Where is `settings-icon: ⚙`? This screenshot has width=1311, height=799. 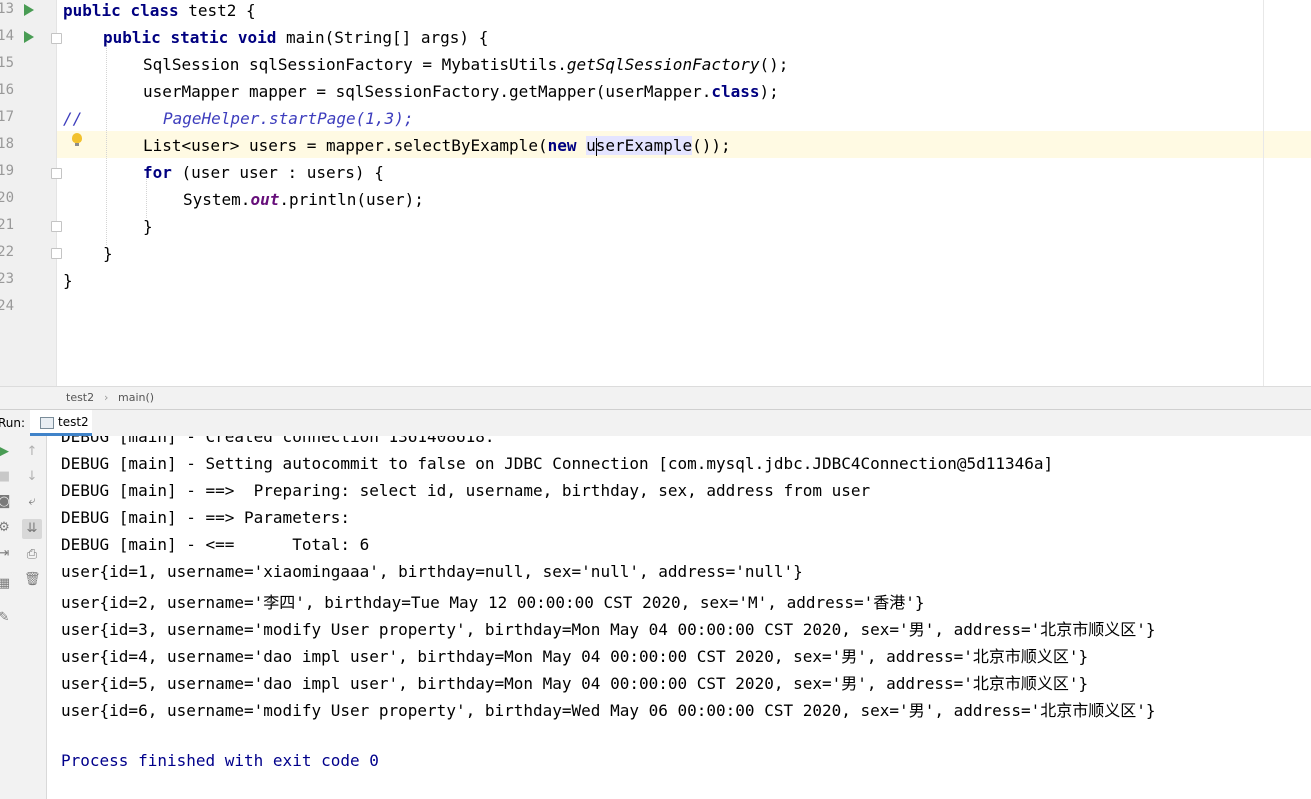
settings-icon: ⚙ is located at coordinates (6, 528).